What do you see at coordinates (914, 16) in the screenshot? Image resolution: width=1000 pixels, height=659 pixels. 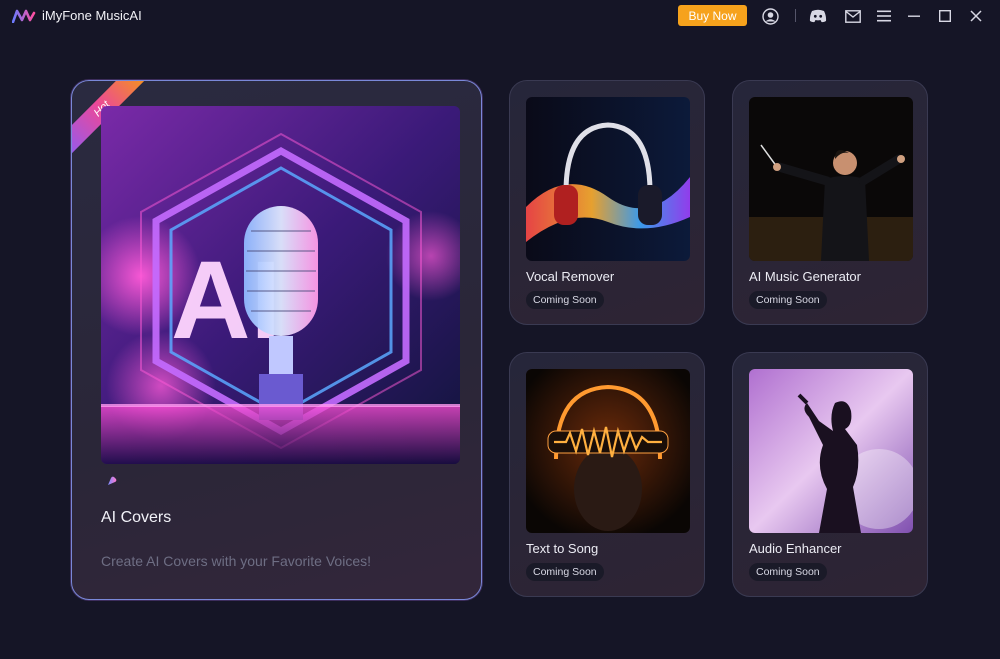 I see `minimize-icon` at bounding box center [914, 16].